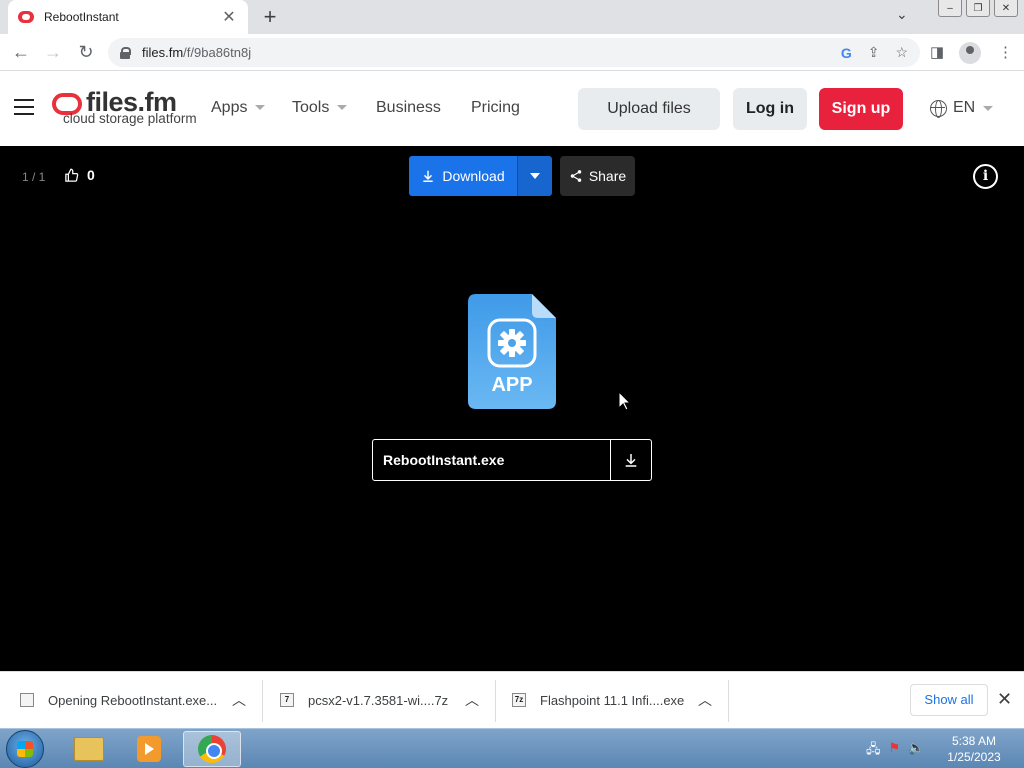 The image size is (1024, 768). Describe the element at coordinates (625, 401) in the screenshot. I see `mouse-cursor-icon` at that location.